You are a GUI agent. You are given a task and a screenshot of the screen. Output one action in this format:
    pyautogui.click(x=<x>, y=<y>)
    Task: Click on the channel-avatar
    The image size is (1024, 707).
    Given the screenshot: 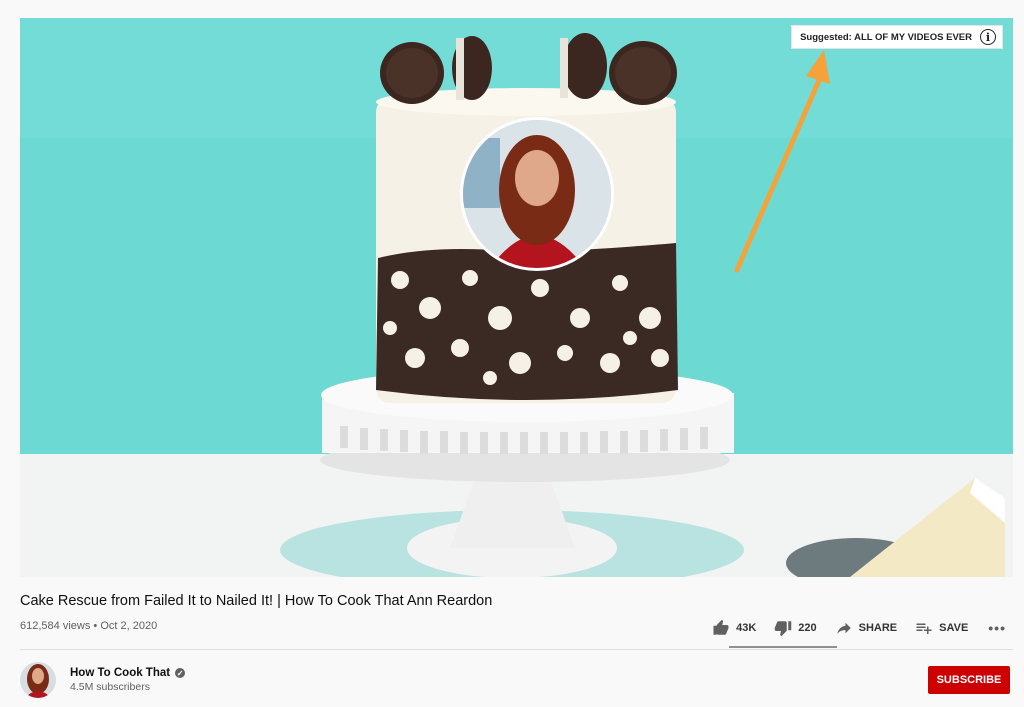 What is the action you would take?
    pyautogui.click(x=38, y=680)
    